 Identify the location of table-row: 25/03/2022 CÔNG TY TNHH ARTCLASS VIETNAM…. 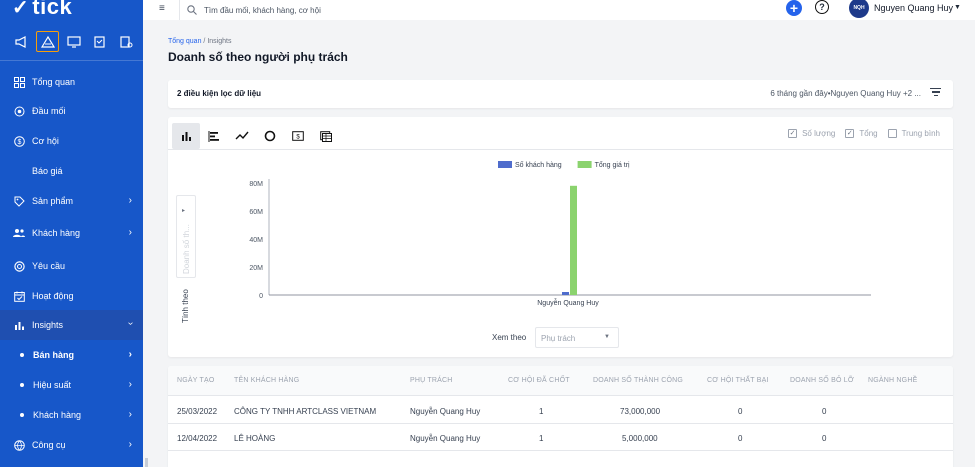
(560, 410).